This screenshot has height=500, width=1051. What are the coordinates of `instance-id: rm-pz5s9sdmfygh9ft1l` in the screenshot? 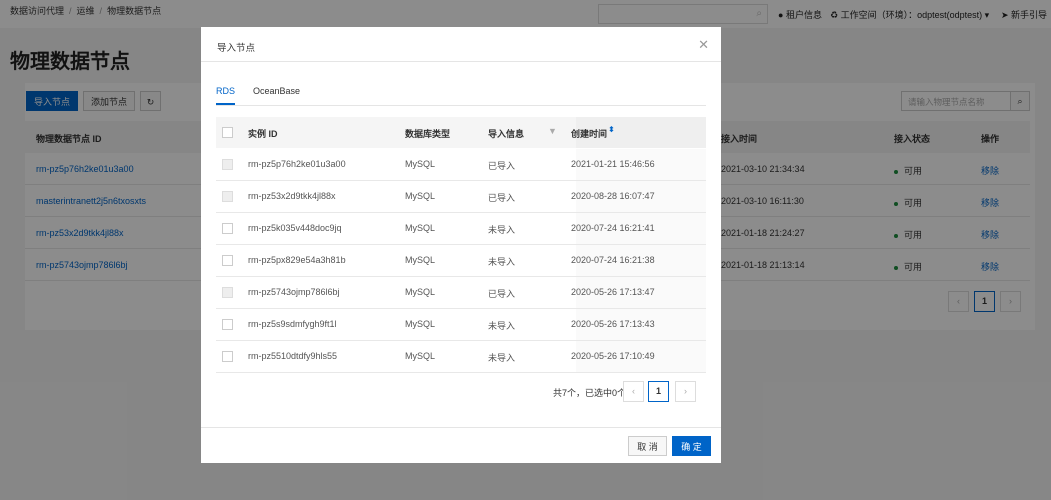 It's located at (292, 324).